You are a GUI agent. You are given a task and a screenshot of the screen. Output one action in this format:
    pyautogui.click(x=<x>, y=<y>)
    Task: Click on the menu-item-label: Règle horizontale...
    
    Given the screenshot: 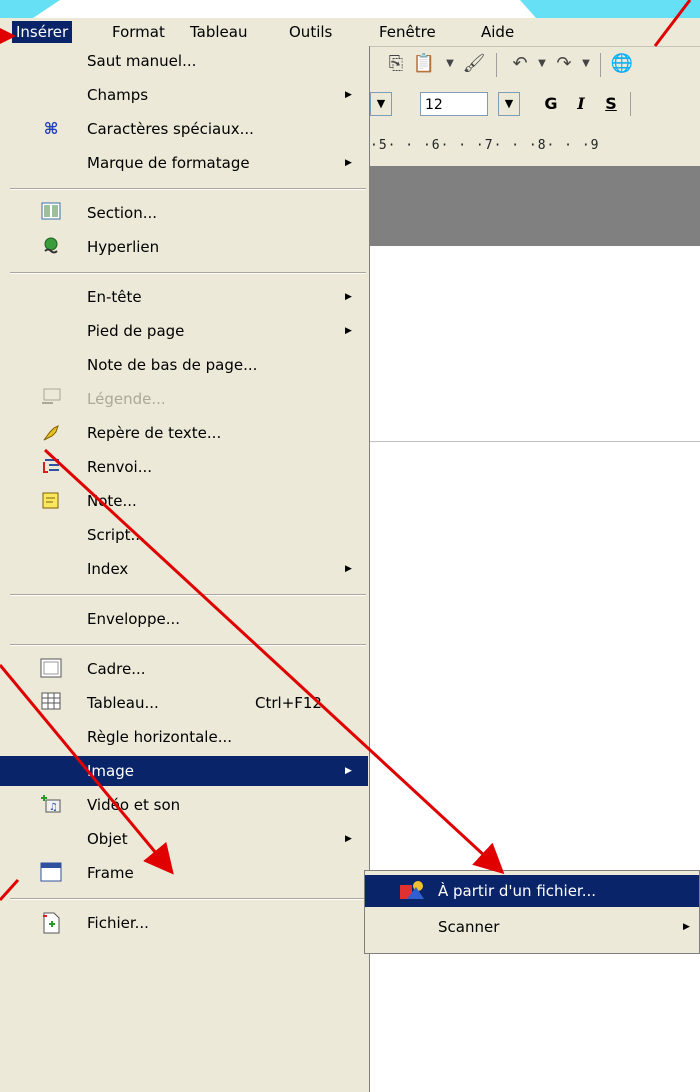 What is the action you would take?
    pyautogui.click(x=160, y=737)
    